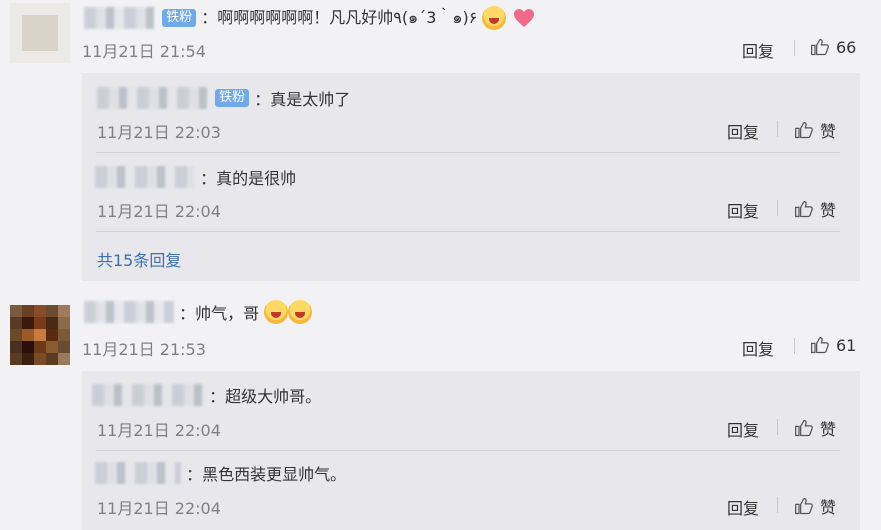  Describe the element at coordinates (265, 396) in the screenshot. I see `reply-text: ：超级大帅哥。` at that location.